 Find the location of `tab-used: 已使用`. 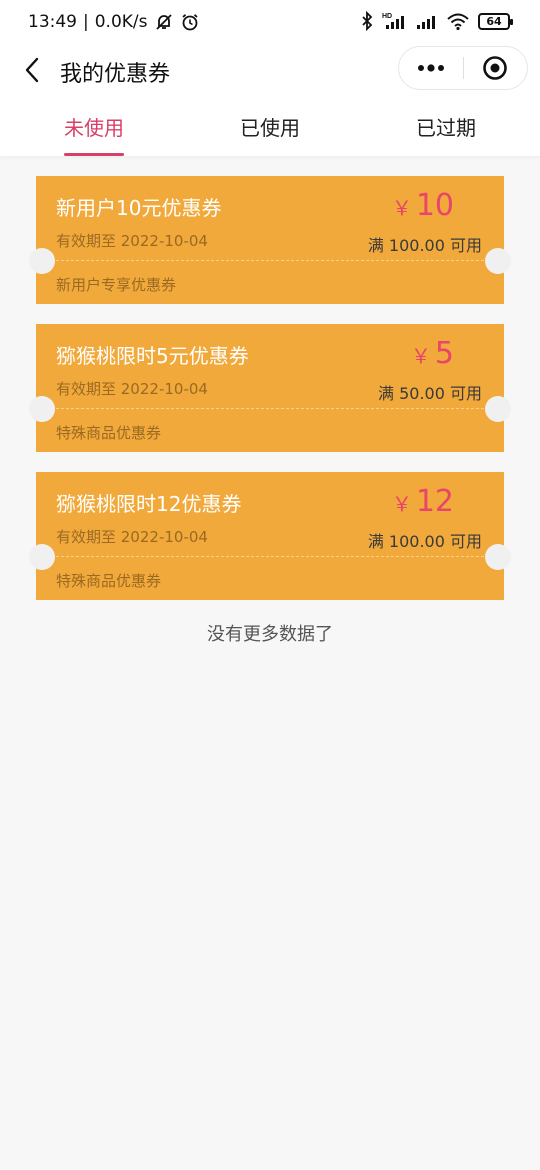

tab-used: 已使用 is located at coordinates (269, 126).